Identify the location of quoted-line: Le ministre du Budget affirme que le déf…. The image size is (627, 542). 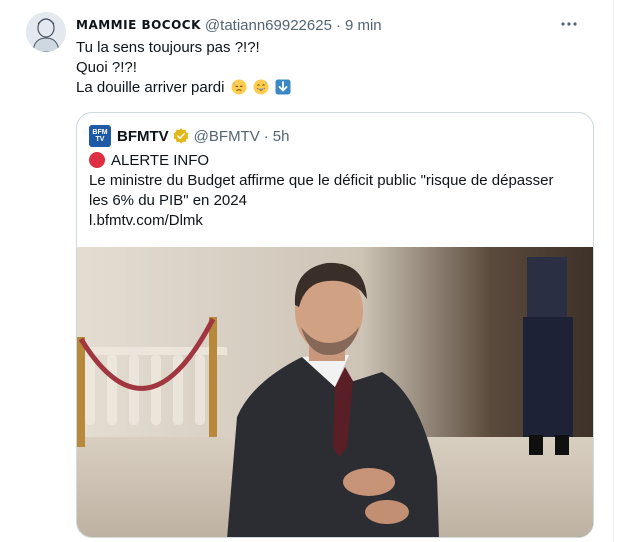
(321, 180).